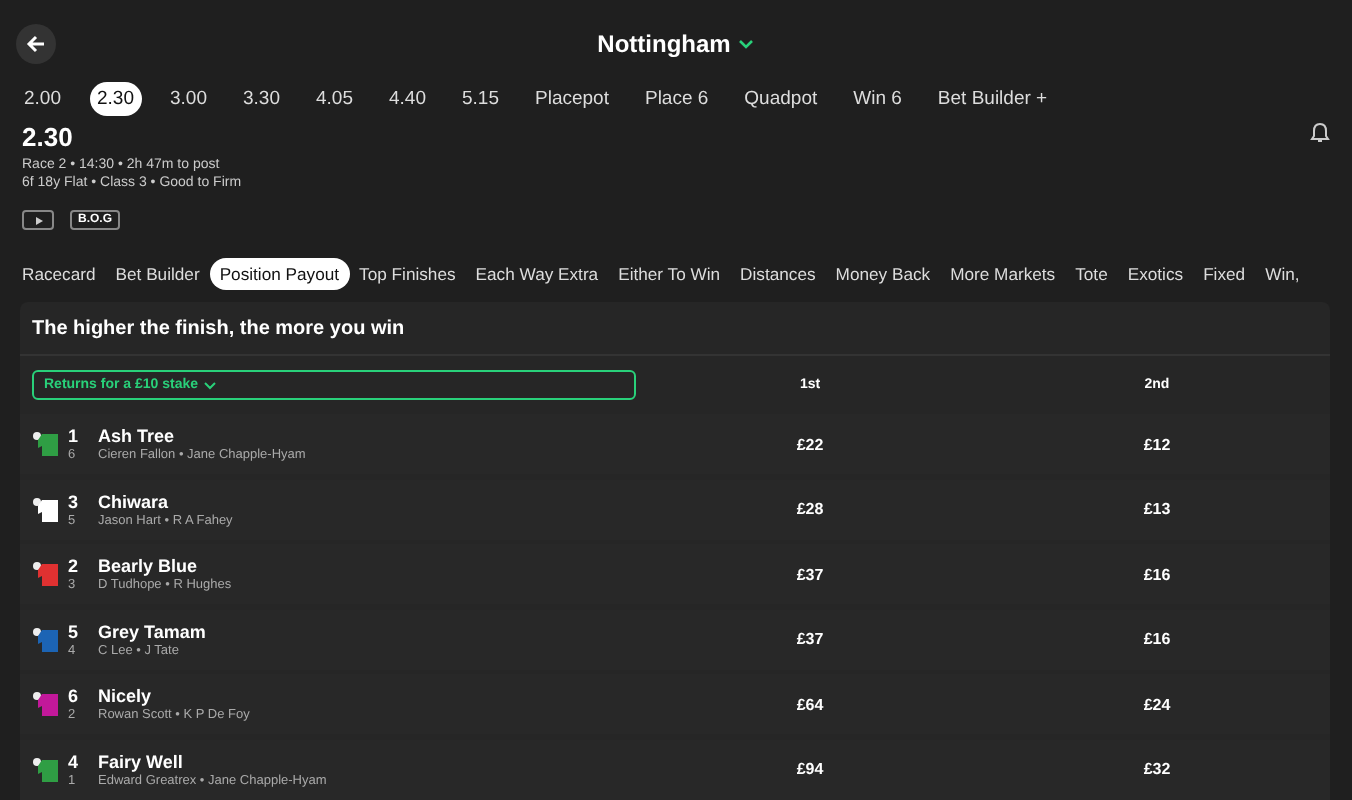  What do you see at coordinates (74, 631) in the screenshot?
I see `runner-number: 5` at bounding box center [74, 631].